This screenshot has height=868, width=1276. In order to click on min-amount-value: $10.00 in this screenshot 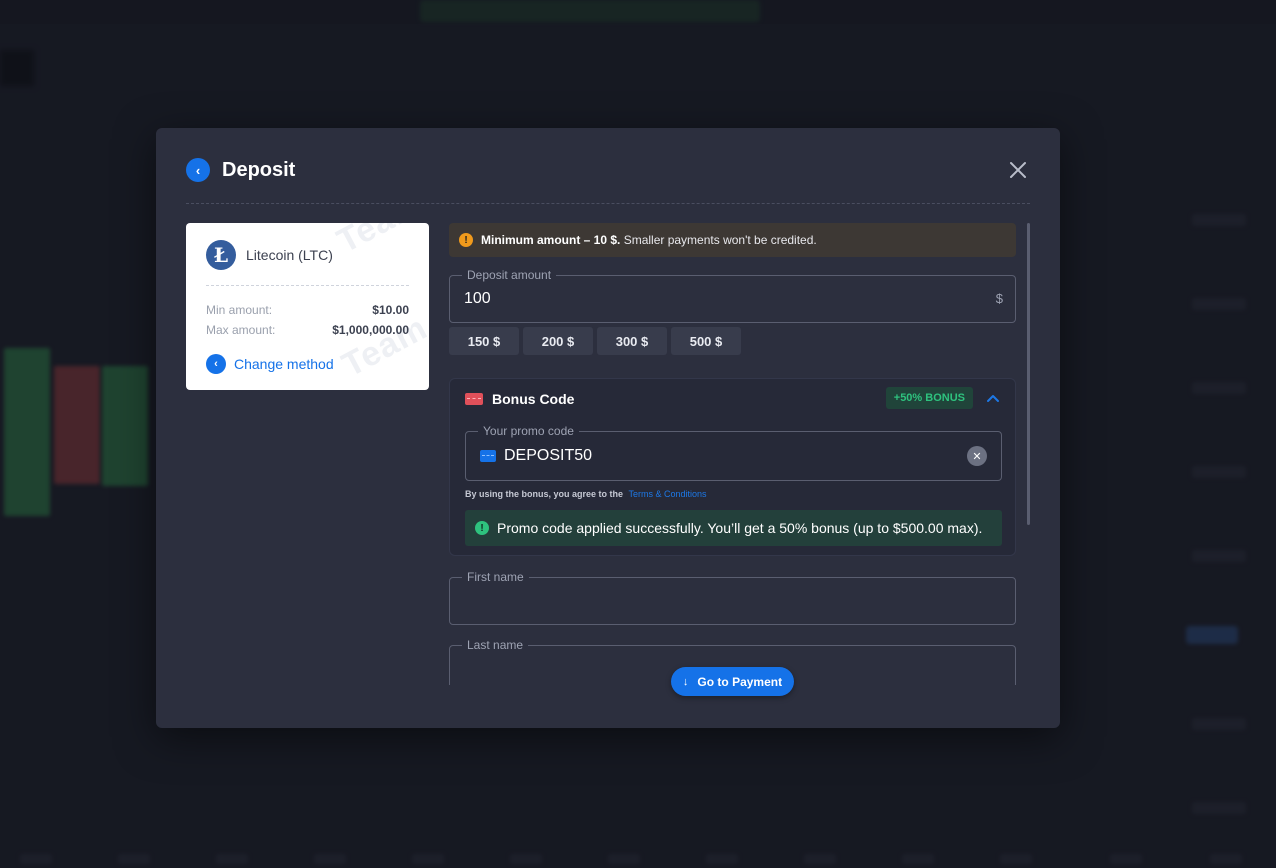, I will do `click(390, 310)`.